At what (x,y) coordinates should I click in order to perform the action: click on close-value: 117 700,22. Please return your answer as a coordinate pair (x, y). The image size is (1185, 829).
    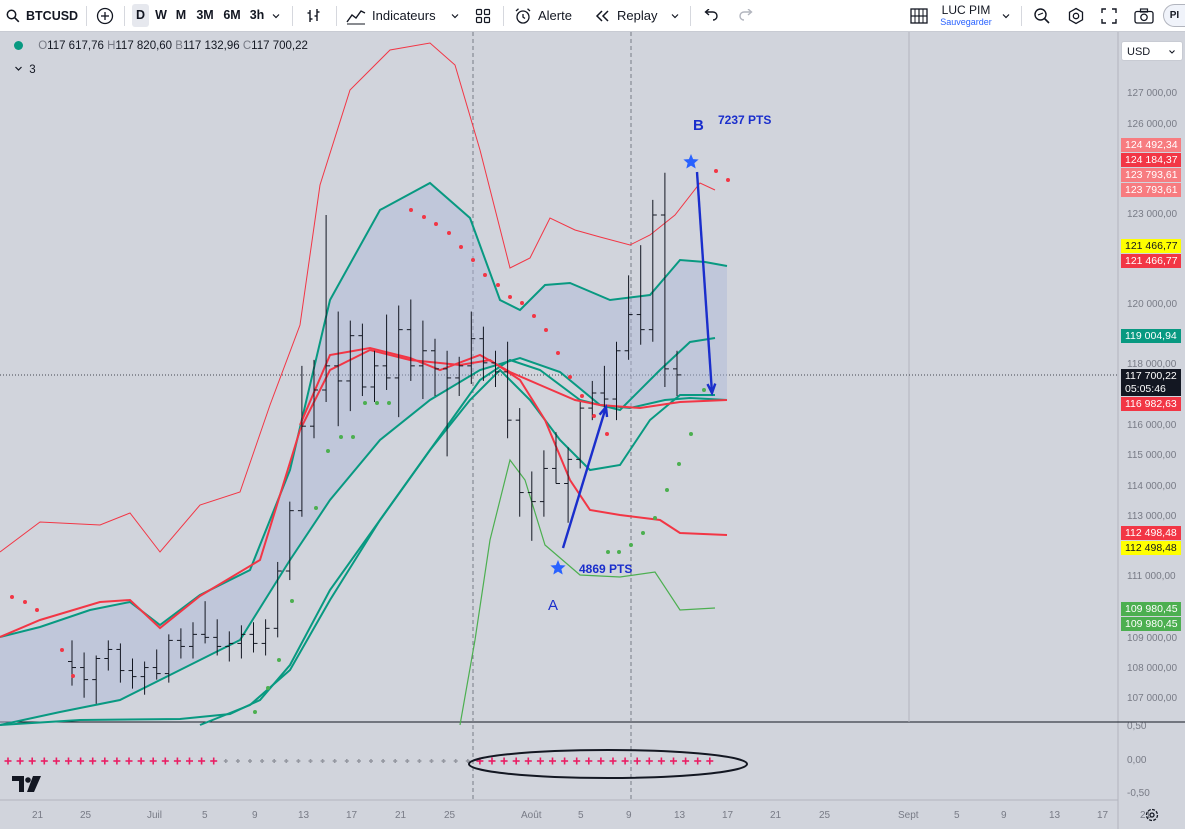
    Looking at the image, I should click on (279, 46).